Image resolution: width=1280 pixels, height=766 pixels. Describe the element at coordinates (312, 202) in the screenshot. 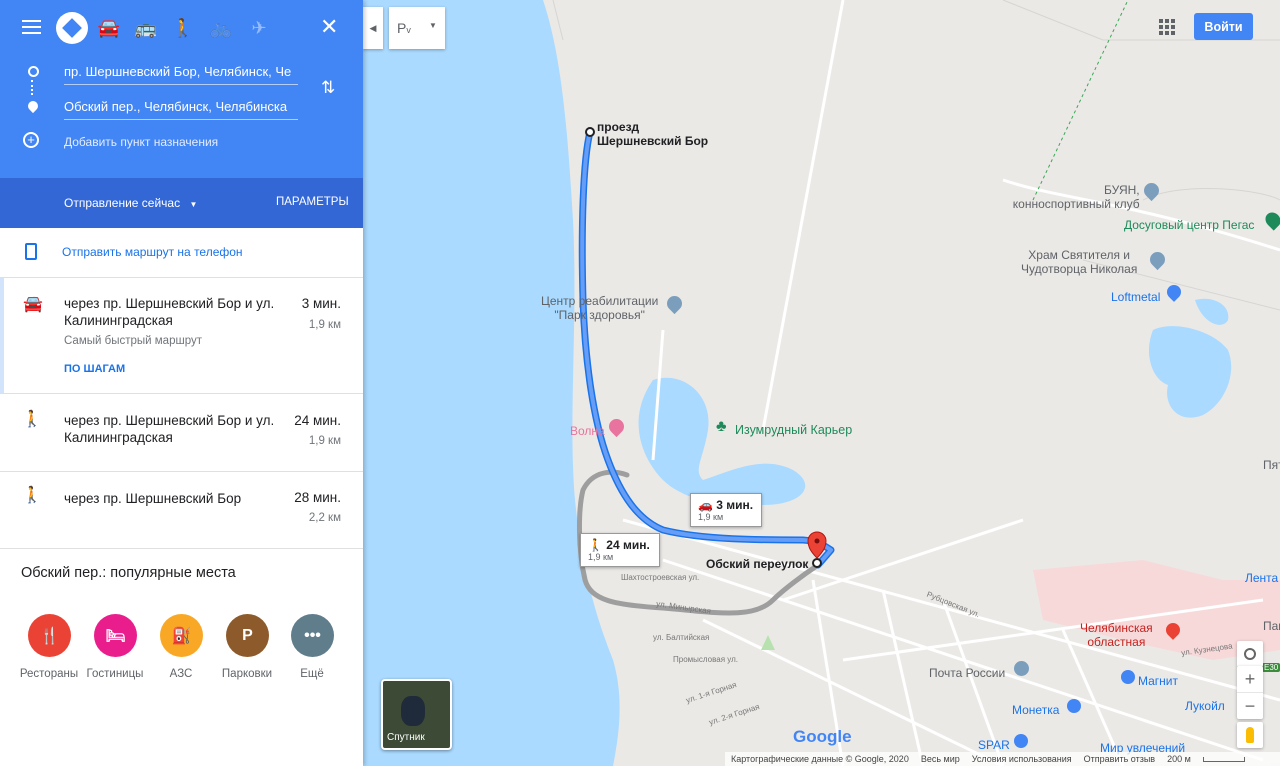

I see `options-button: ПАРАМЕТРЫ` at that location.